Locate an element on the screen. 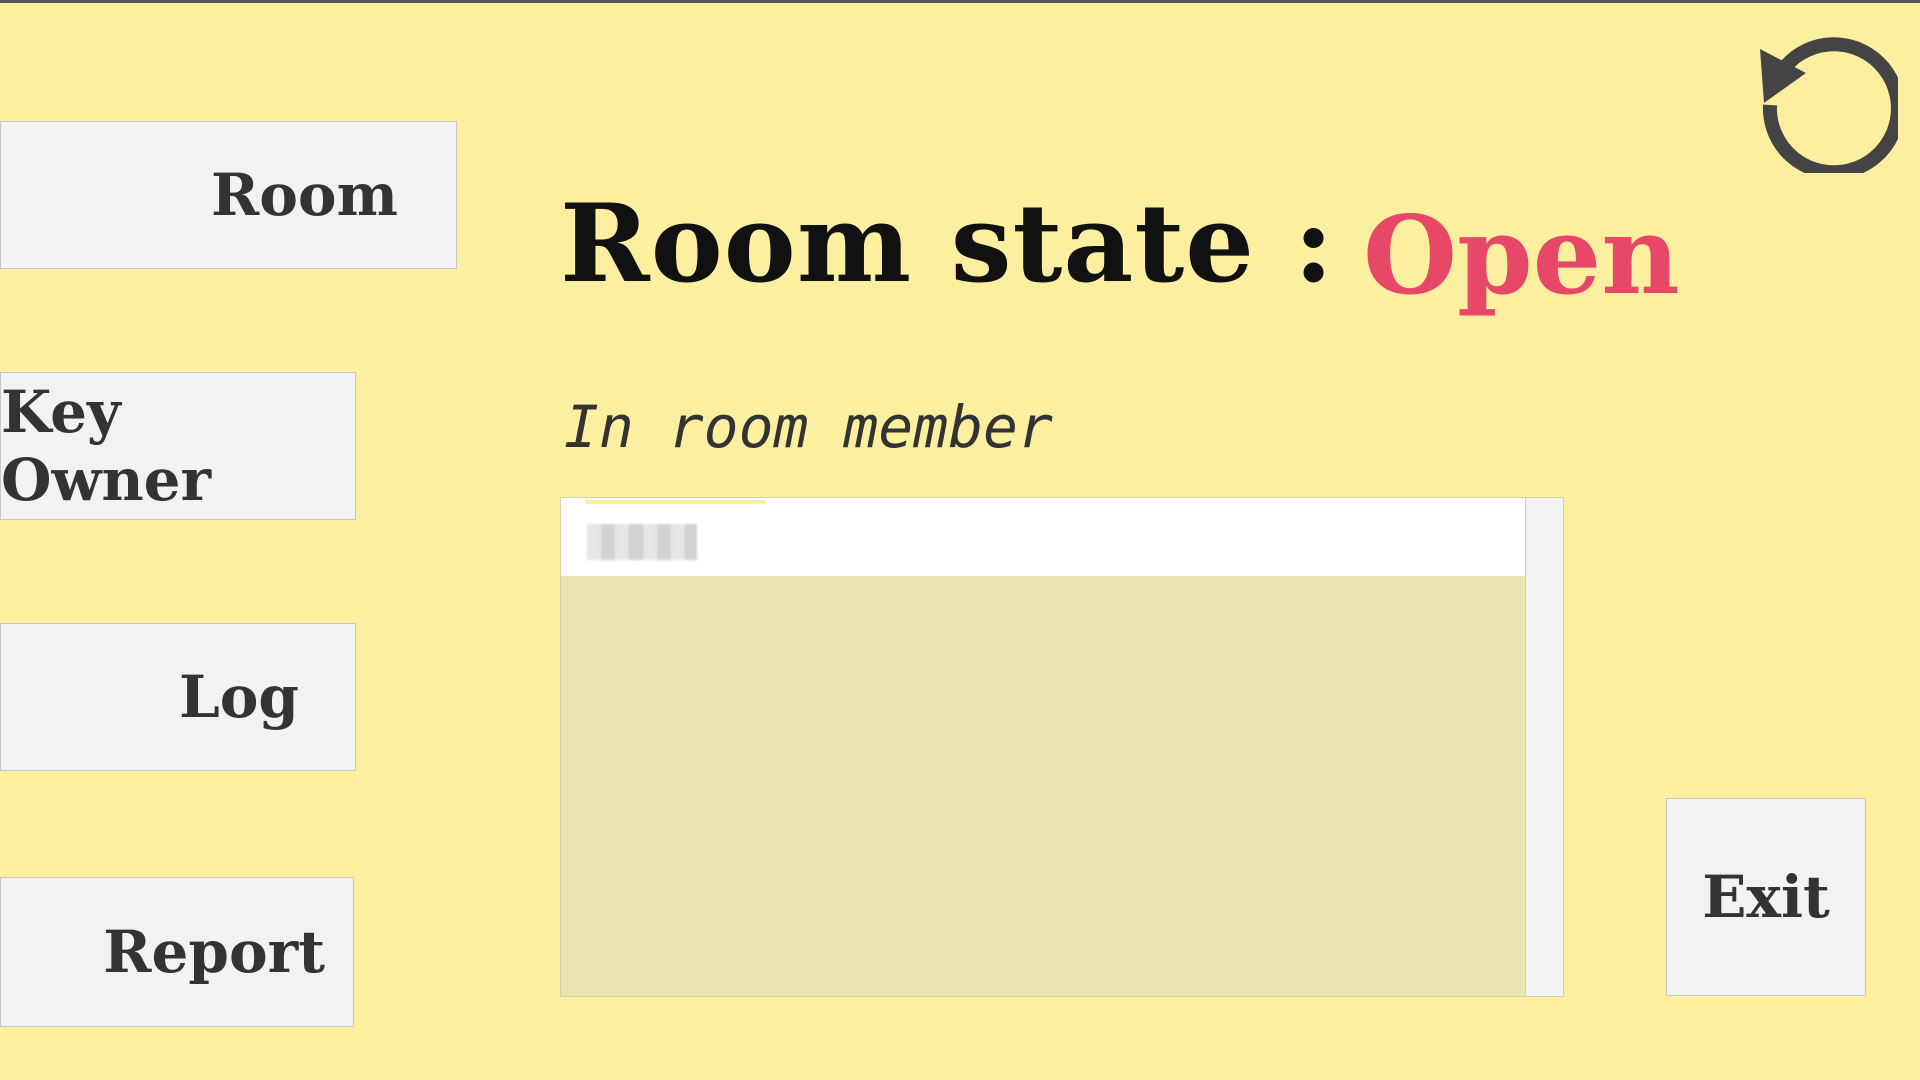 The width and height of the screenshot is (1920, 1080). room-state-value: Open is located at coordinates (1521, 256).